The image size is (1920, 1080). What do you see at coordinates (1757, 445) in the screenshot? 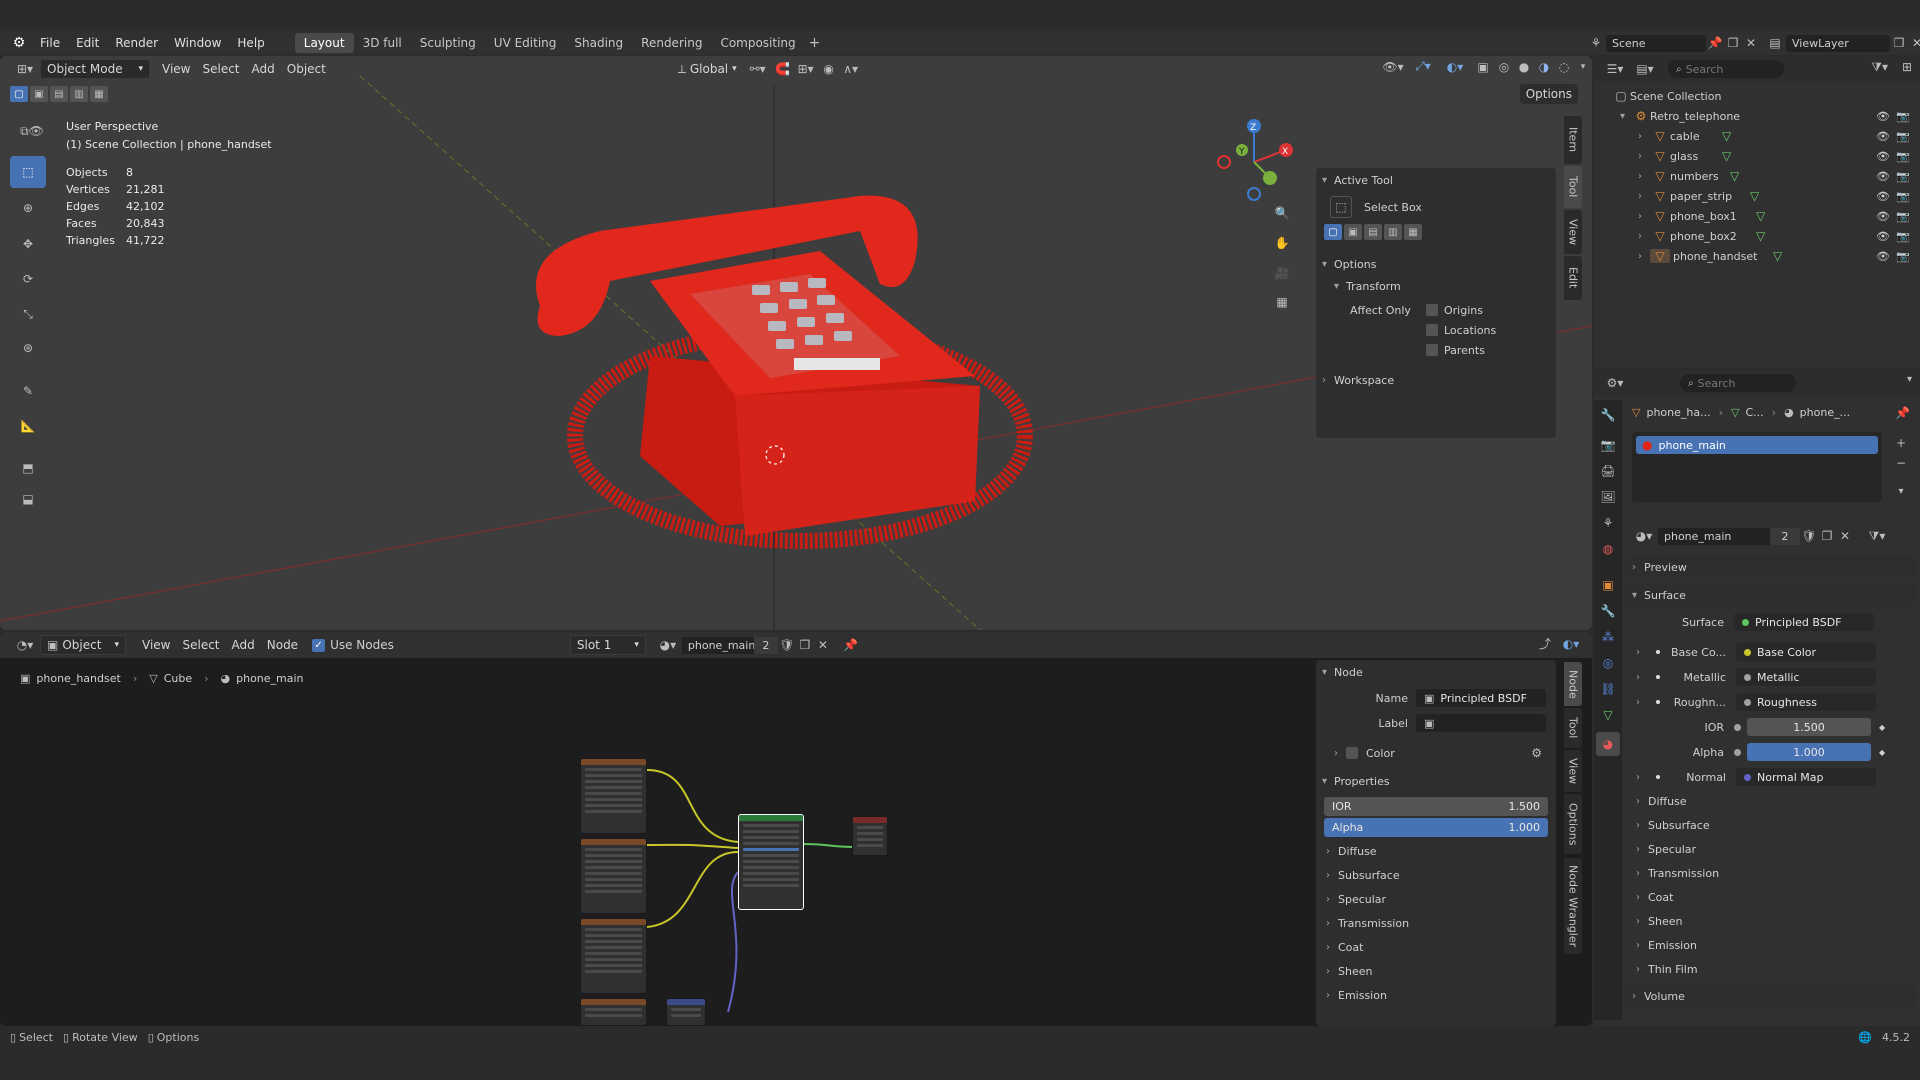
I see `material-slot-item: ● phone_main` at bounding box center [1757, 445].